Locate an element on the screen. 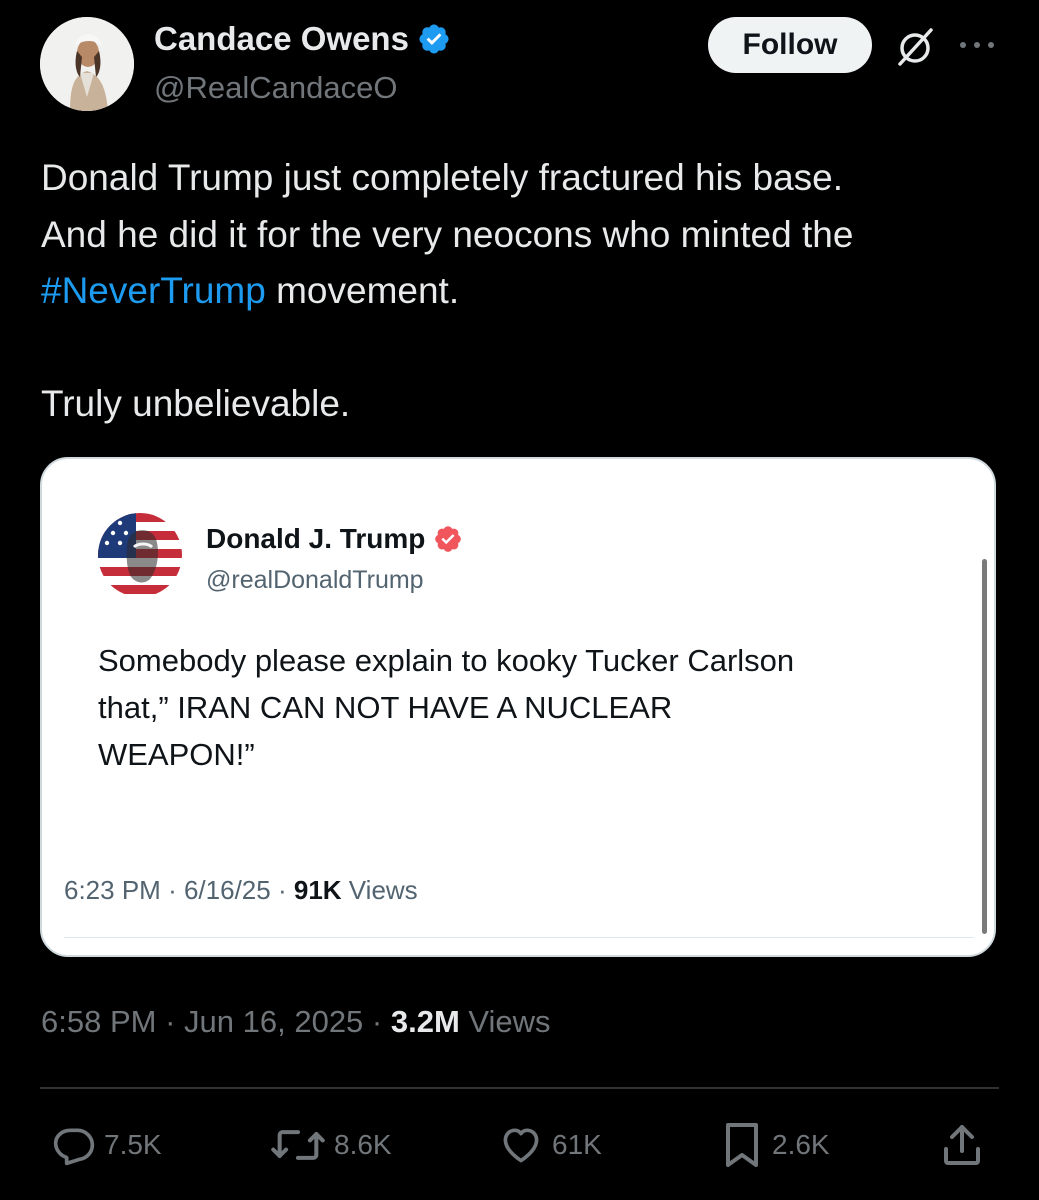  author-name-row: Candace Owens is located at coordinates (302, 39).